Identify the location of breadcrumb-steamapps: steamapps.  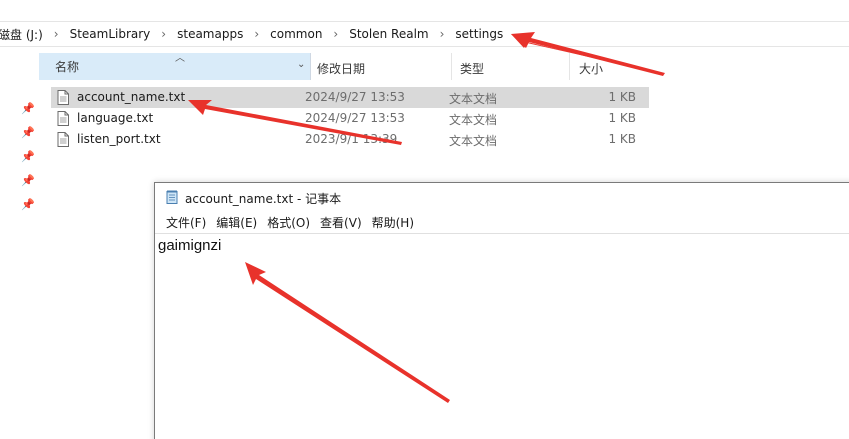
(210, 34).